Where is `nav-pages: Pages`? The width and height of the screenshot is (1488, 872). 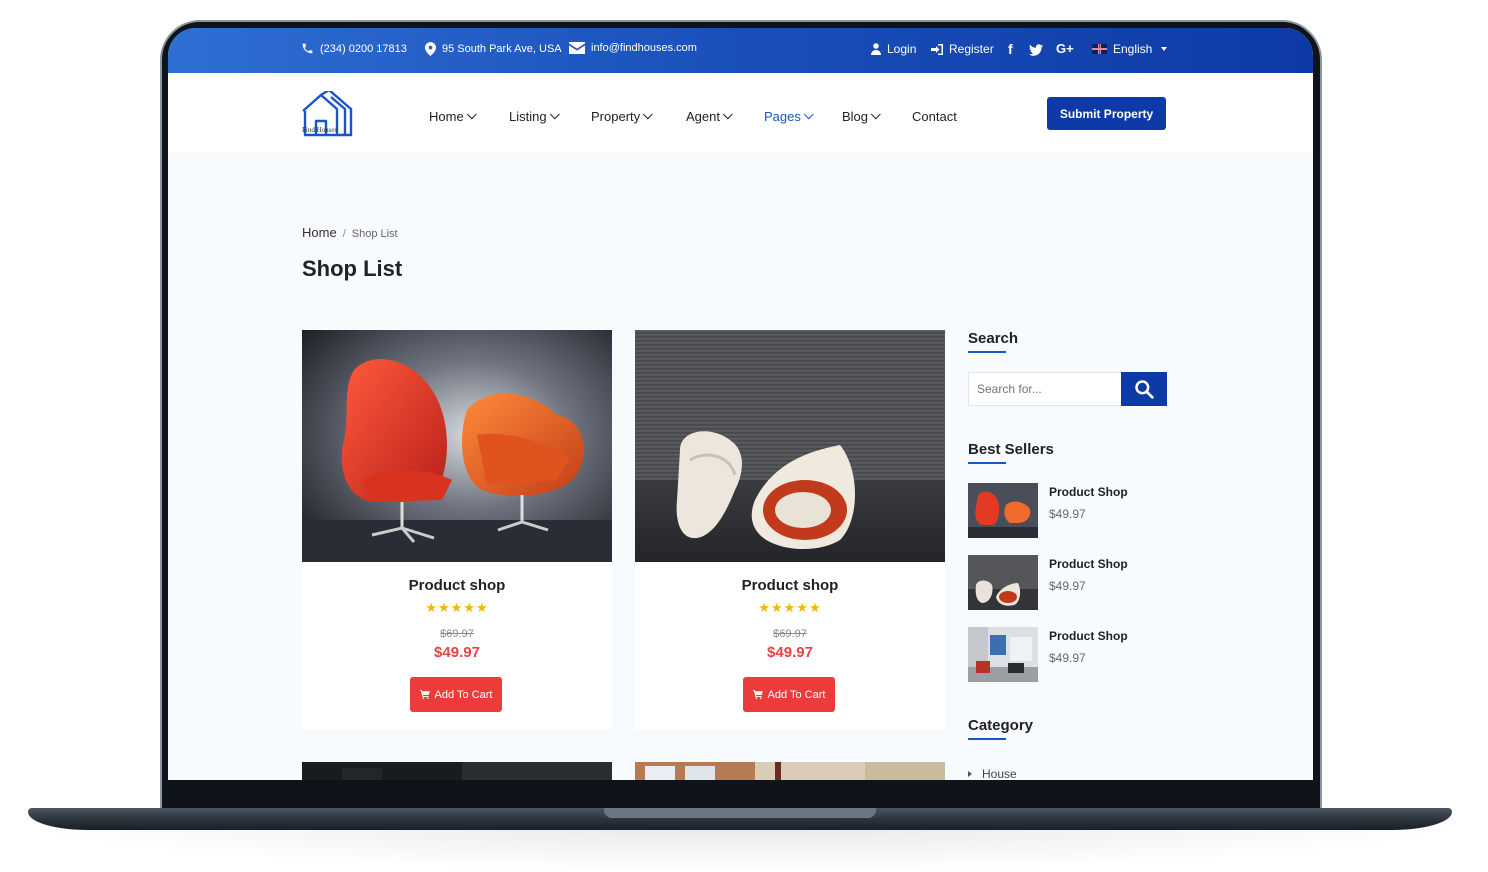 nav-pages: Pages is located at coordinates (789, 116).